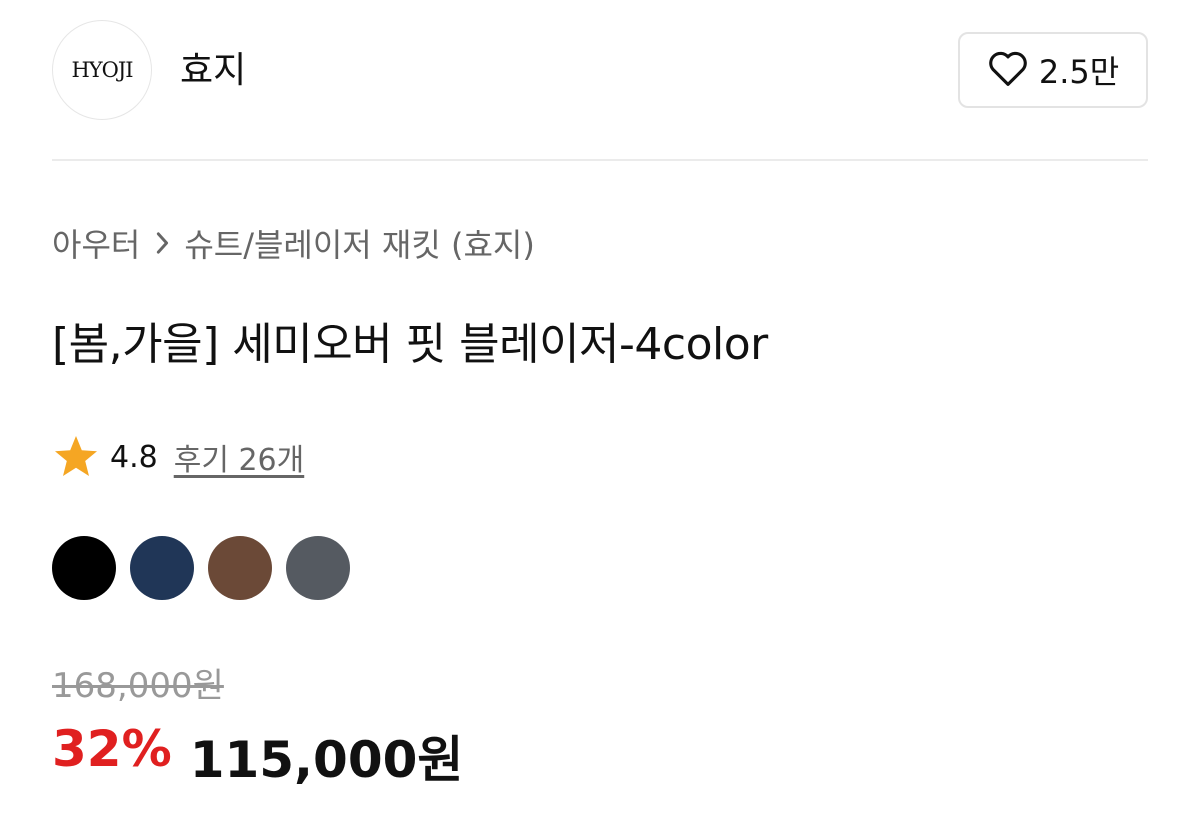 The height and width of the screenshot is (834, 1200). I want to click on brand-name: 효지, so click(213, 71).